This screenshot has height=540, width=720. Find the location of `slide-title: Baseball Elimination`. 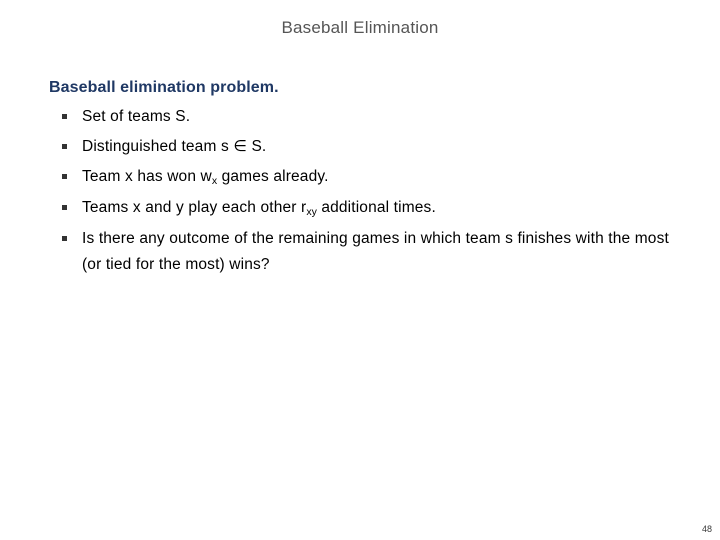

slide-title: Baseball Elimination is located at coordinates (360, 27).